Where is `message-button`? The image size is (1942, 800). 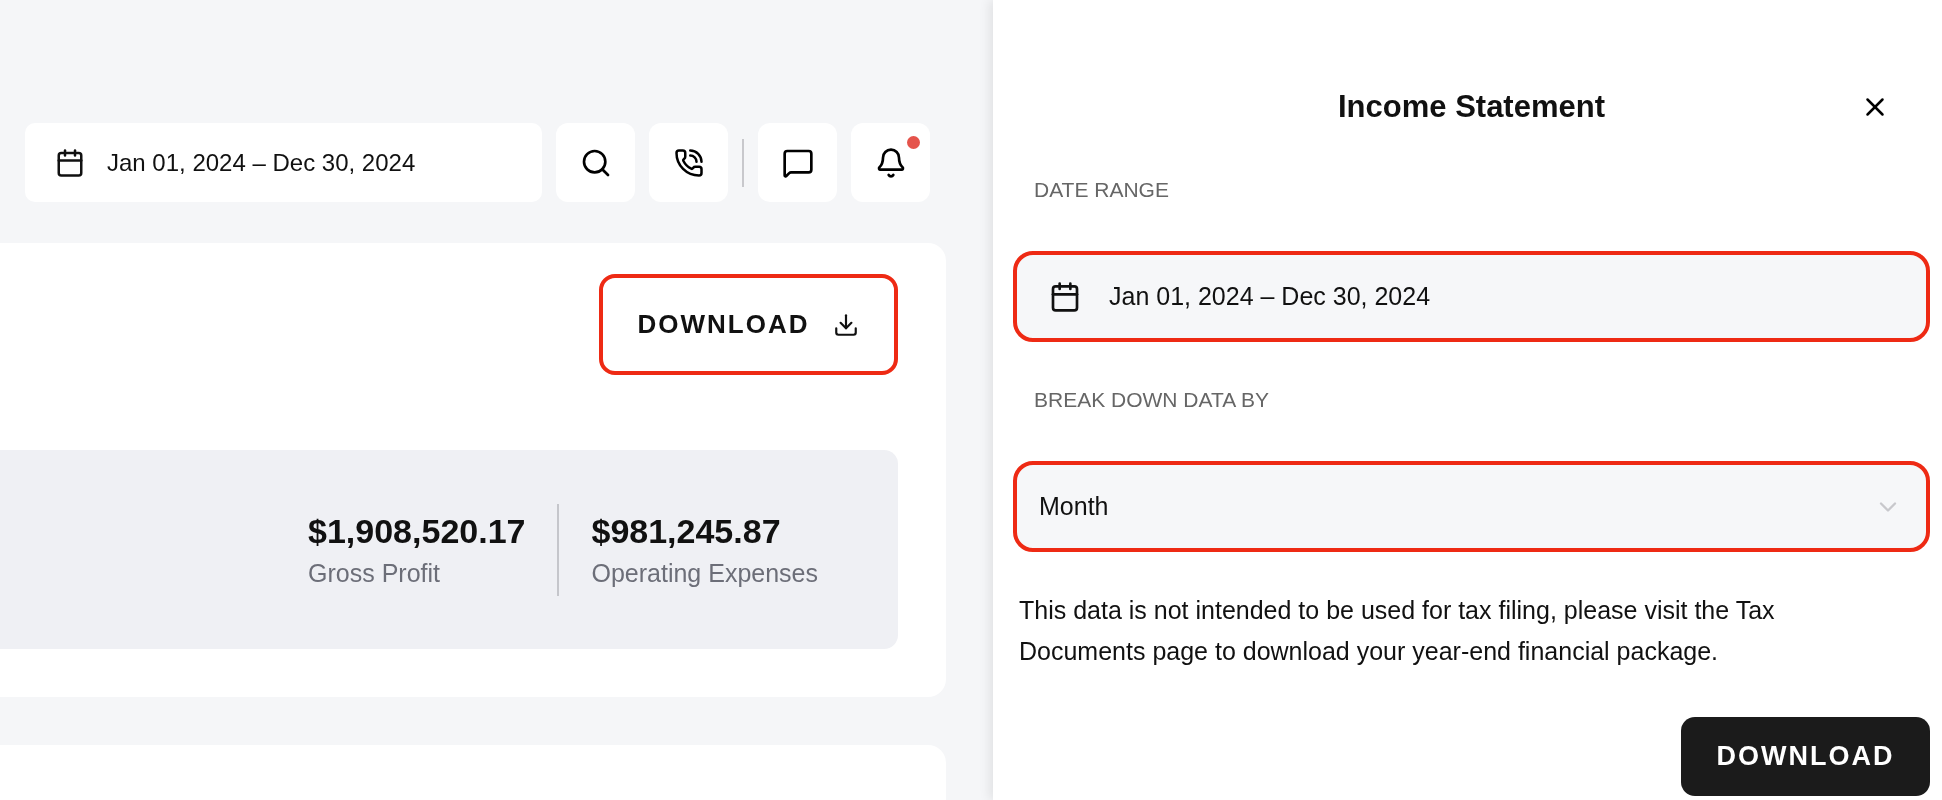 message-button is located at coordinates (797, 162).